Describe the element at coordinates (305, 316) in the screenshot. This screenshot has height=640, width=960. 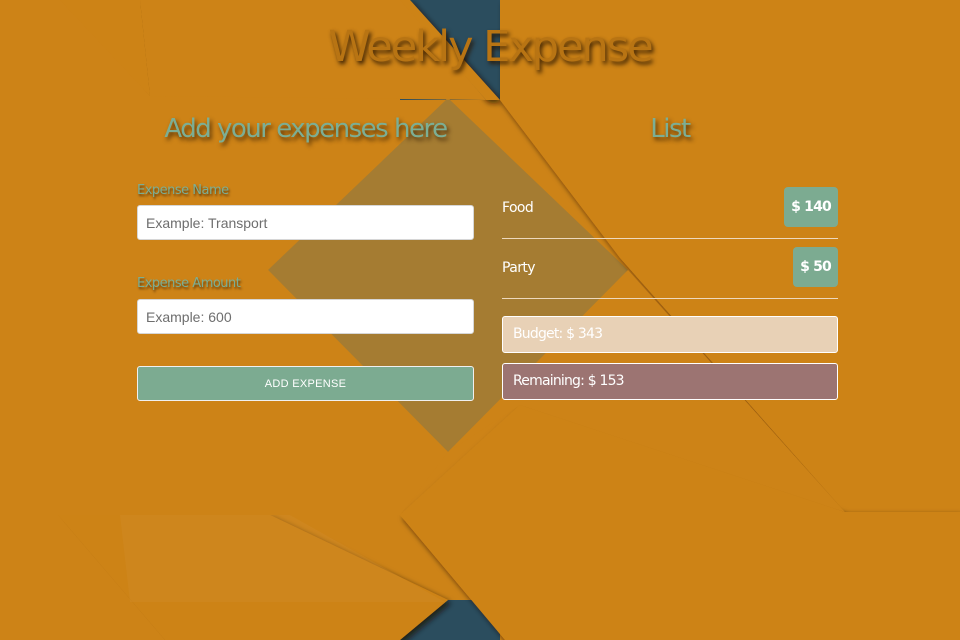
I see `expense-amount-input` at that location.